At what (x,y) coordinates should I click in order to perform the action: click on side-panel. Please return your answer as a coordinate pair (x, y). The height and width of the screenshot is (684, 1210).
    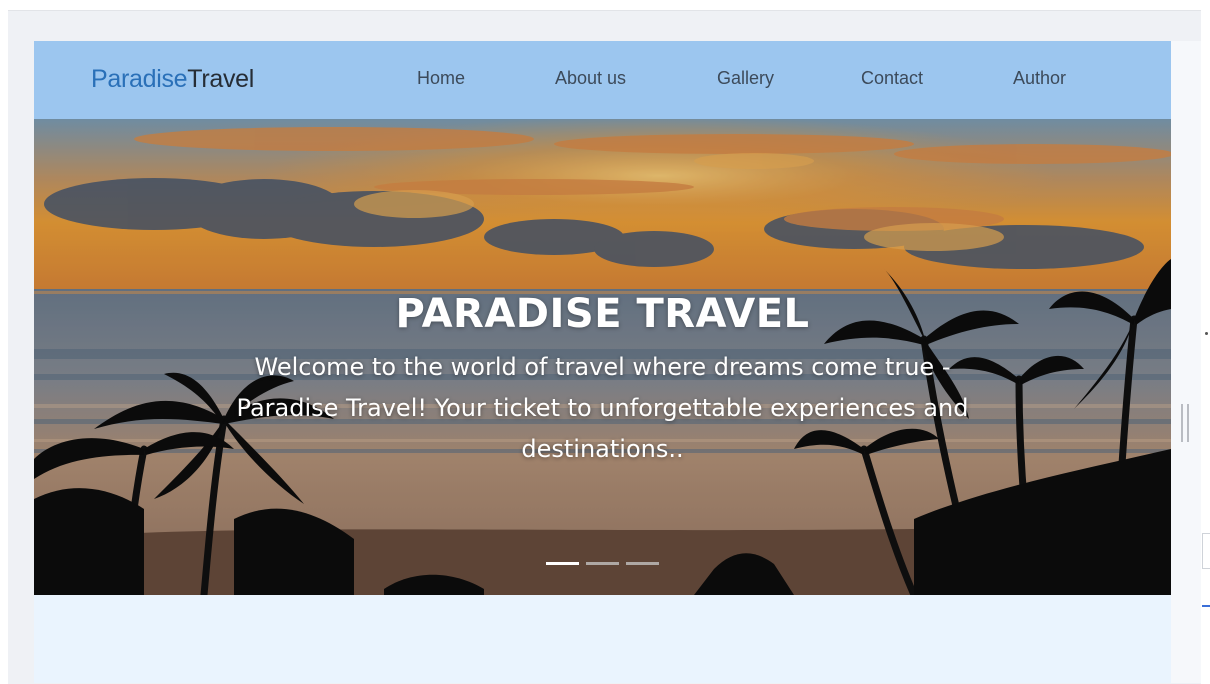
    Looking at the image, I should click on (1186, 362).